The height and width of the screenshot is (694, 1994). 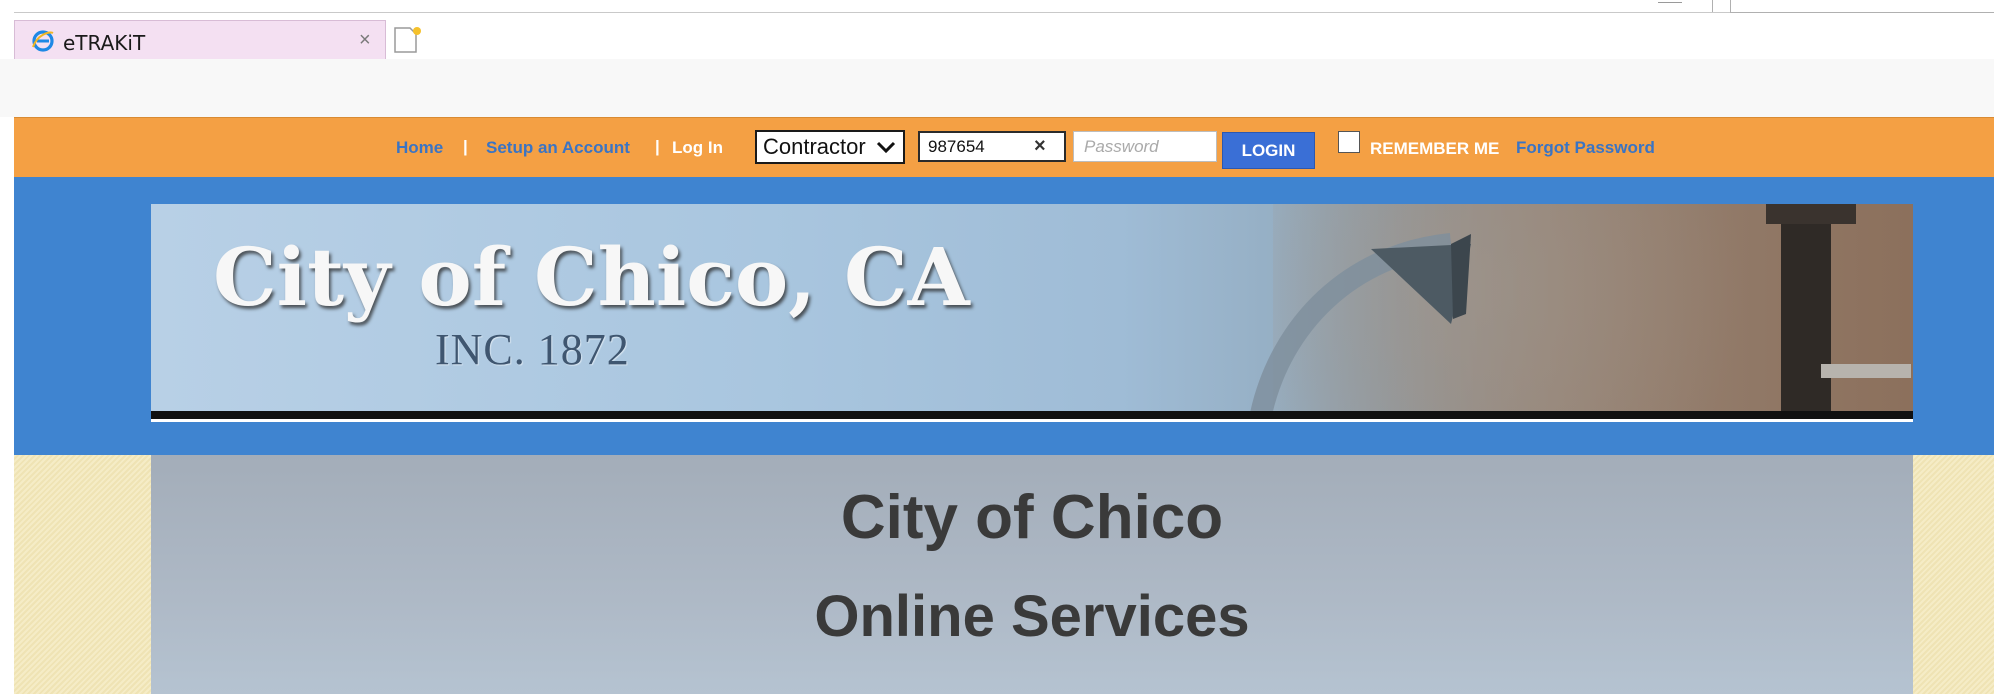 I want to click on browser-tab: eTRAKiT ×, so click(x=200, y=39).